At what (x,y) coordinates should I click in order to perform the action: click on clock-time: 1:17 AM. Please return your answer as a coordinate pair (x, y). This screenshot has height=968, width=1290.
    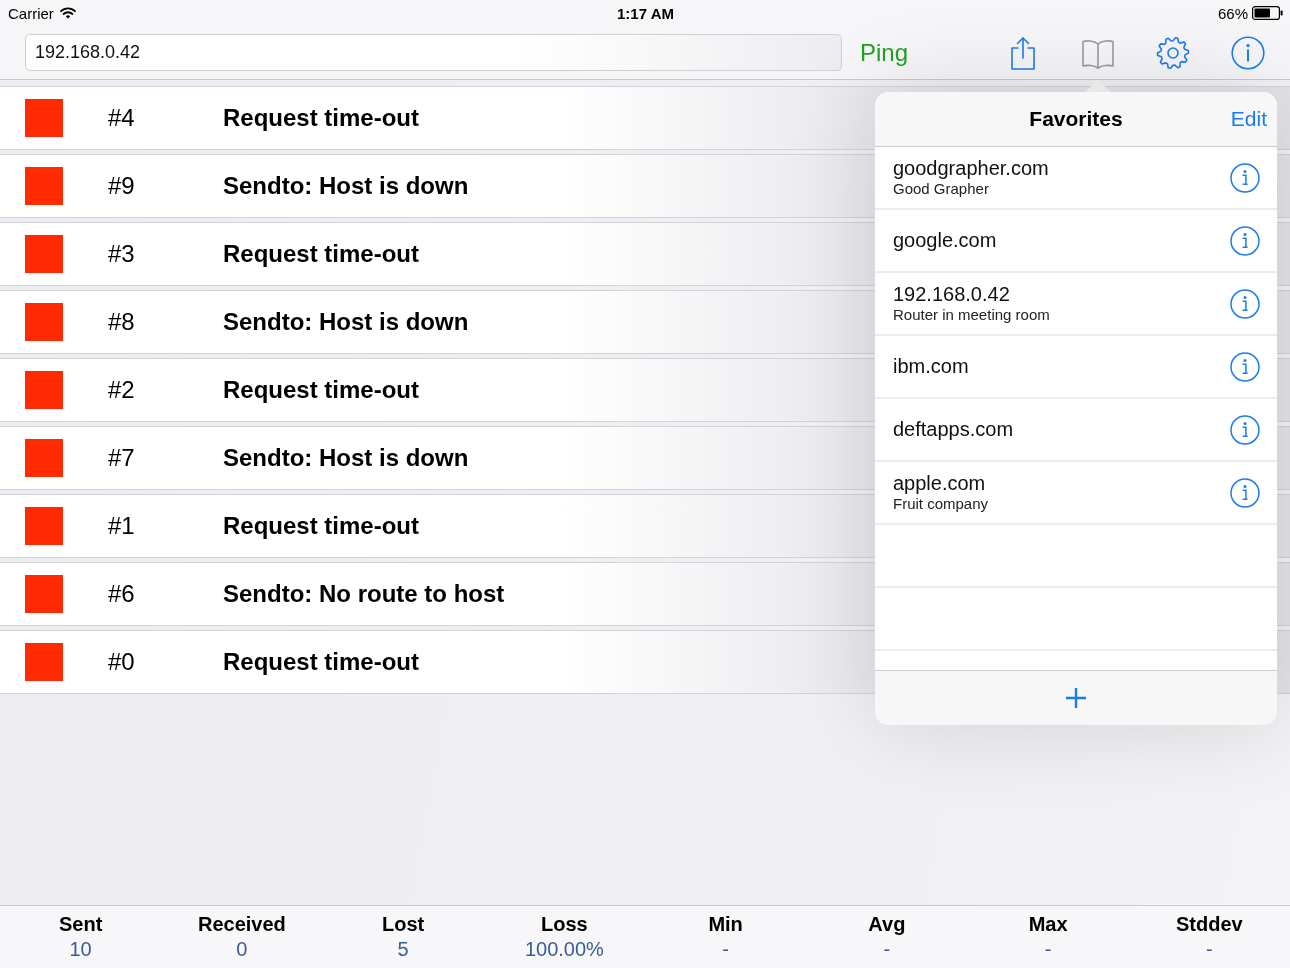
    Looking at the image, I should click on (645, 13).